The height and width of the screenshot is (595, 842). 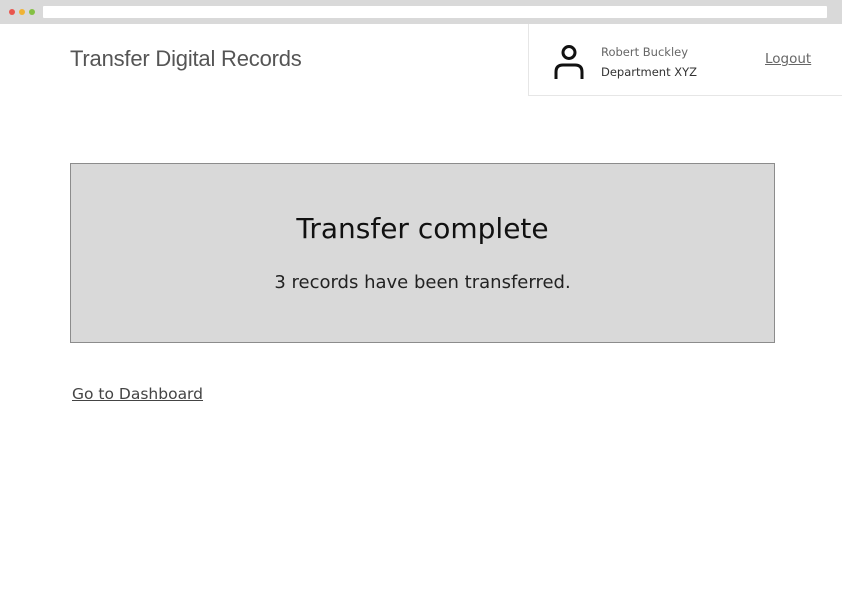 What do you see at coordinates (435, 12) in the screenshot?
I see `address-bar` at bounding box center [435, 12].